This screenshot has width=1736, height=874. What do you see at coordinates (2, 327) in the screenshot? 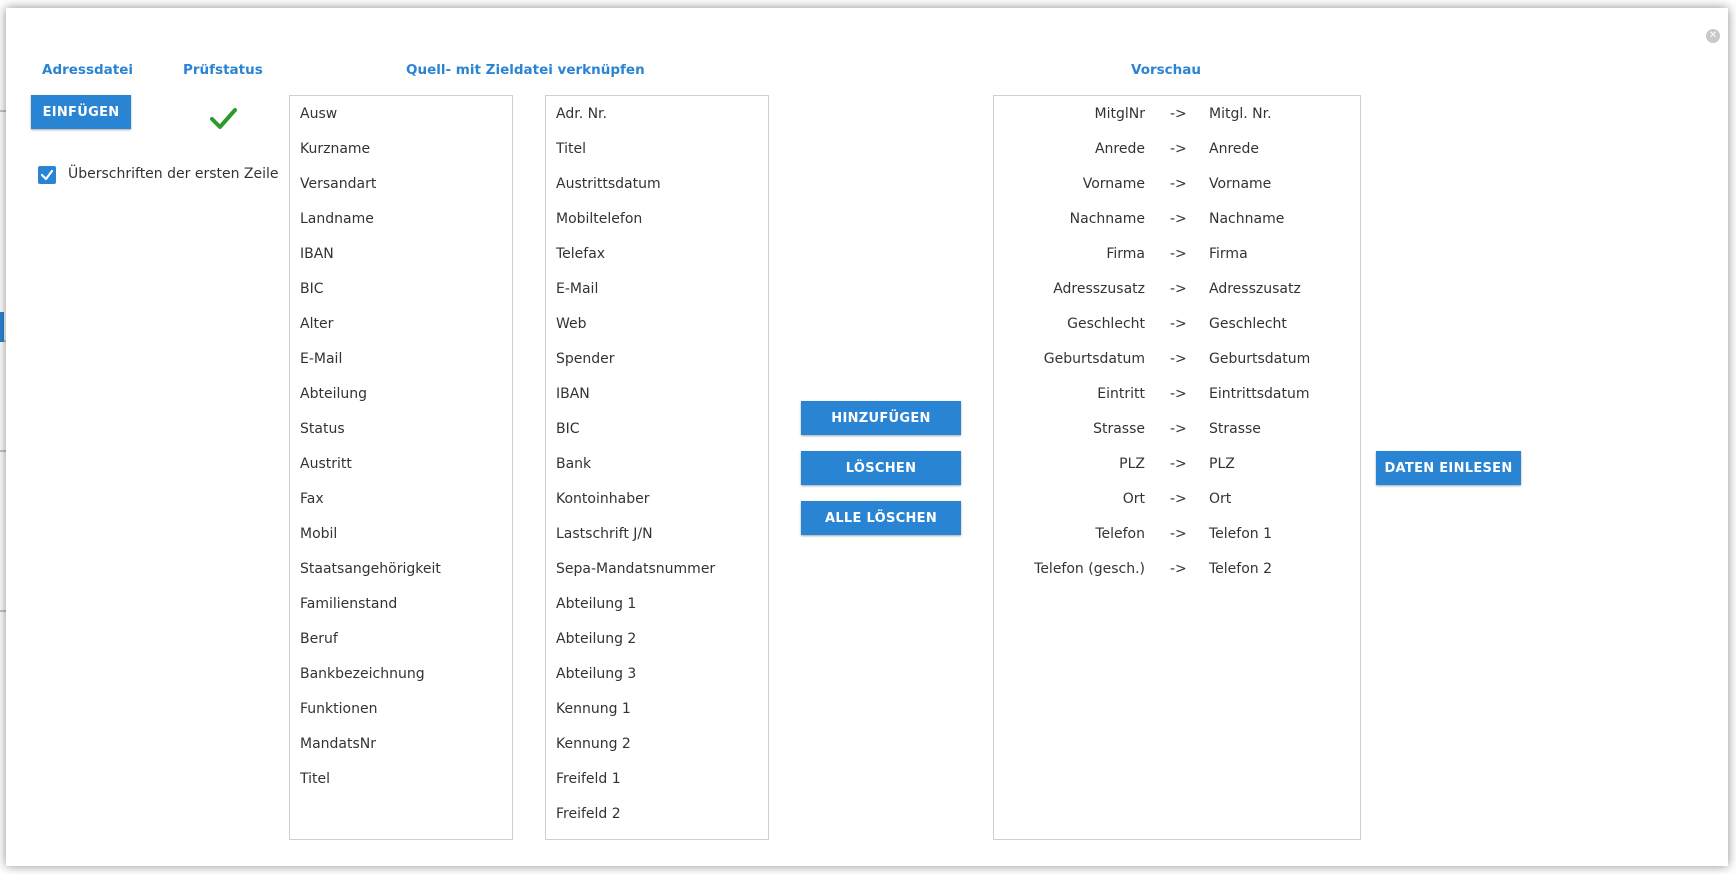
I see `background-accent` at bounding box center [2, 327].